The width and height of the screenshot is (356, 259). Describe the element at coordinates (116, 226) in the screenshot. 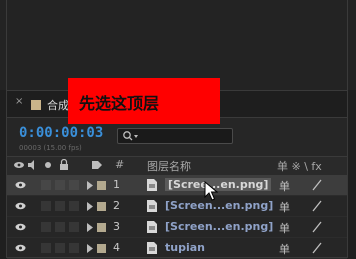

I see `layer-number: 3` at that location.